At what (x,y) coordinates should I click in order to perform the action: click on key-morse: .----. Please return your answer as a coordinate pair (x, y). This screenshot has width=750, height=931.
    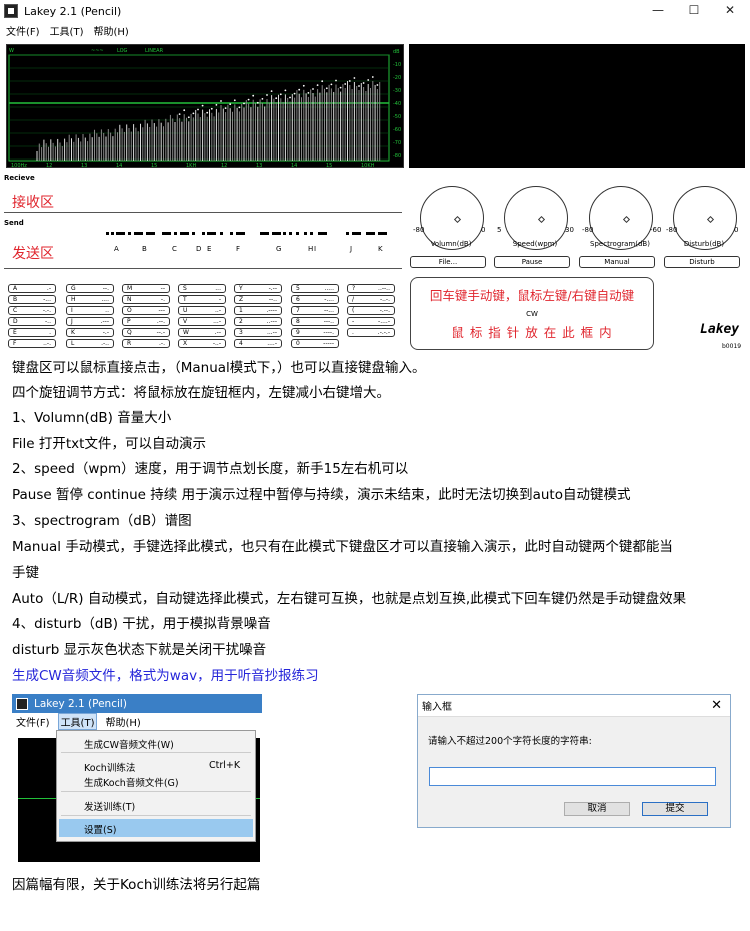
    Looking at the image, I should click on (271, 310).